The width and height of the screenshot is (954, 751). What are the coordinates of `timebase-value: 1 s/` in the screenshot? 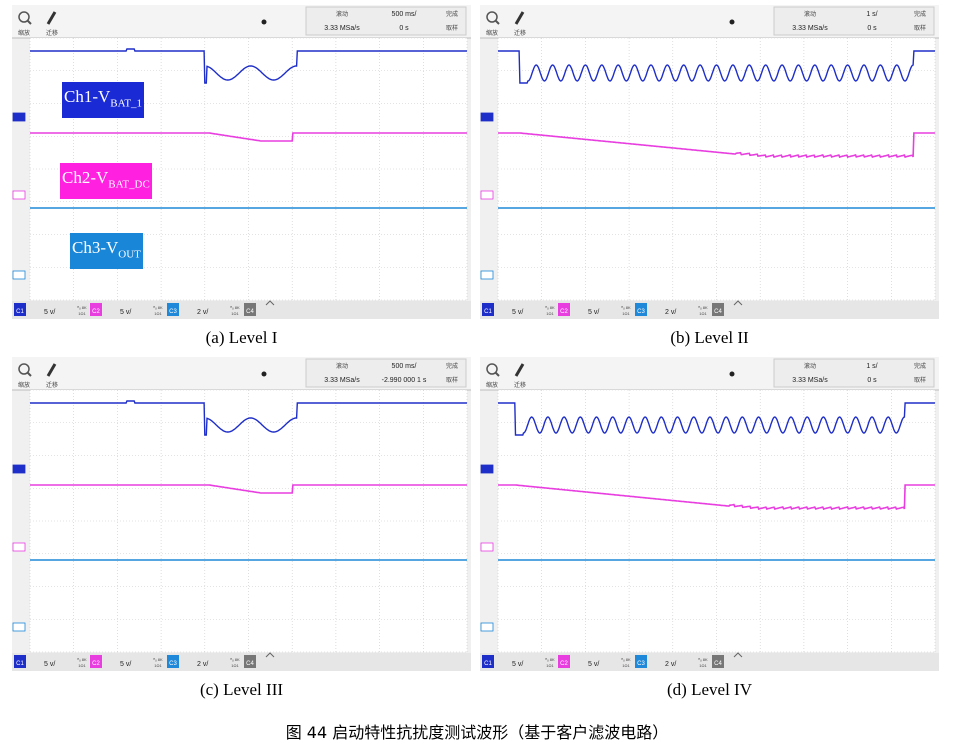 It's located at (871, 366).